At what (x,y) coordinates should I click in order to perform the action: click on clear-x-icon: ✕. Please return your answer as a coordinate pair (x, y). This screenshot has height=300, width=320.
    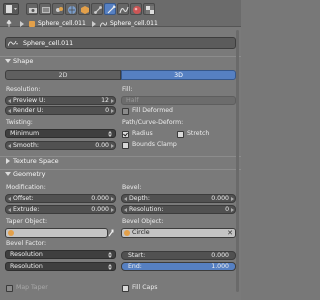
    Looking at the image, I should click on (230, 233).